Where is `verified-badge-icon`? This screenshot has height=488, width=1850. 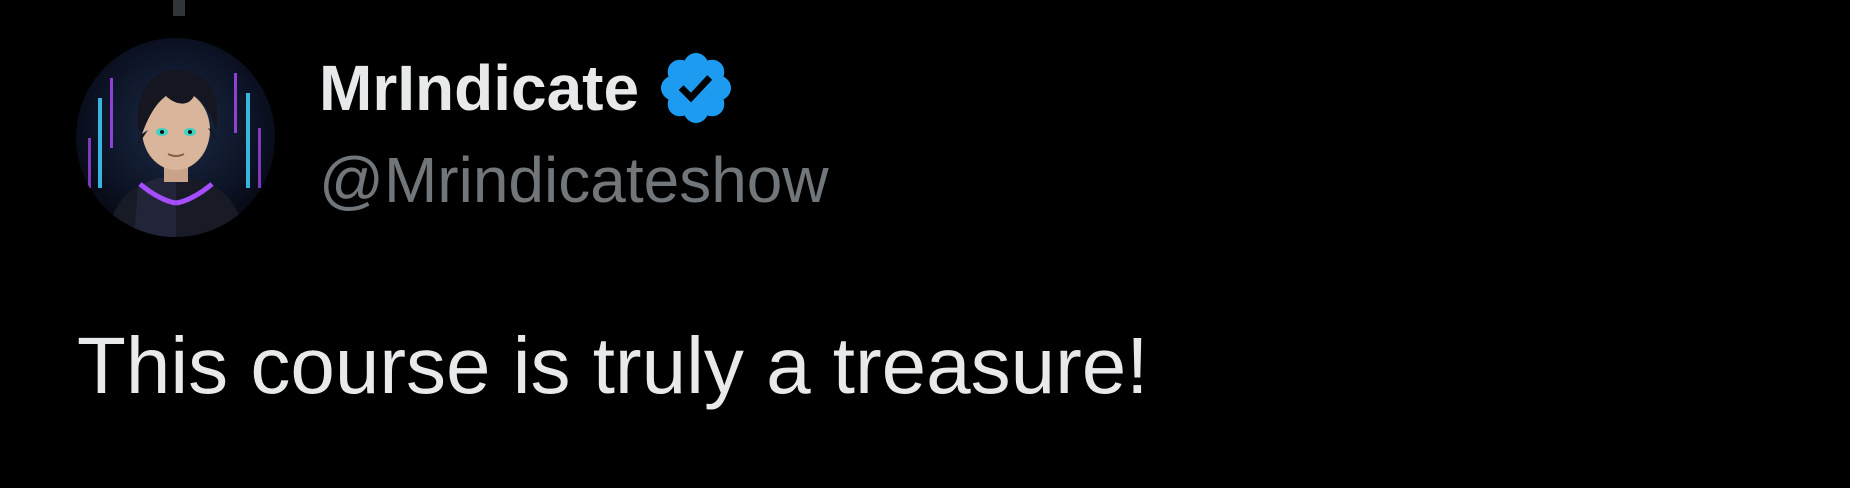 verified-badge-icon is located at coordinates (696, 88).